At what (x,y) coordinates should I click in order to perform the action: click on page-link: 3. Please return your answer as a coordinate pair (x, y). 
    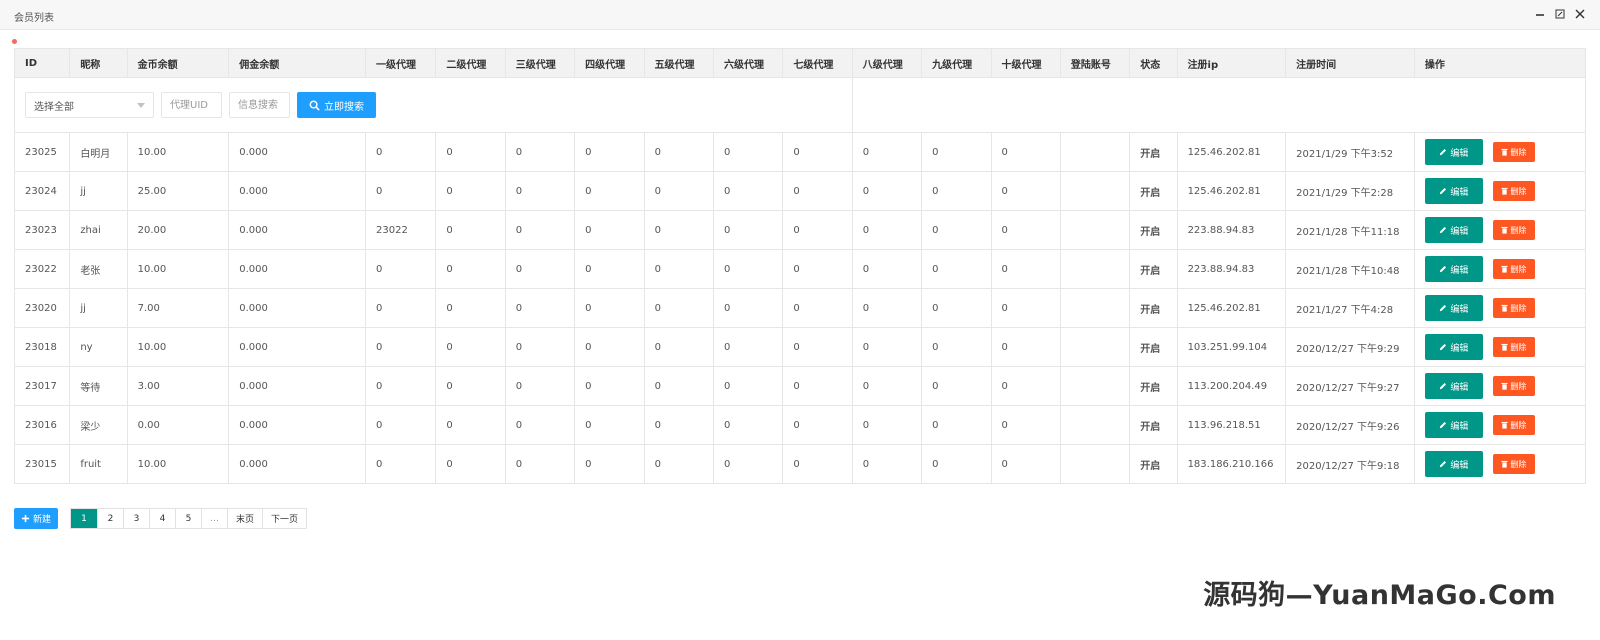
    Looking at the image, I should click on (136, 518).